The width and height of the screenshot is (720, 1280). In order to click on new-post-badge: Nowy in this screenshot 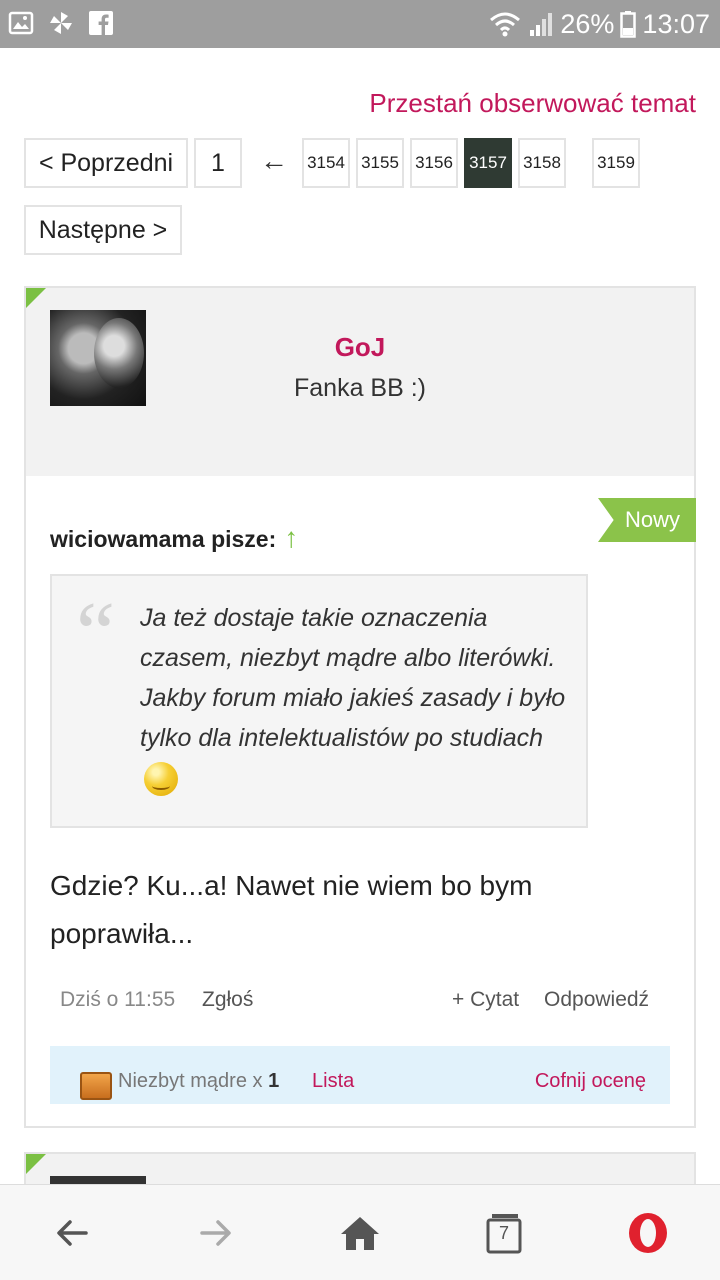, I will do `click(647, 520)`.